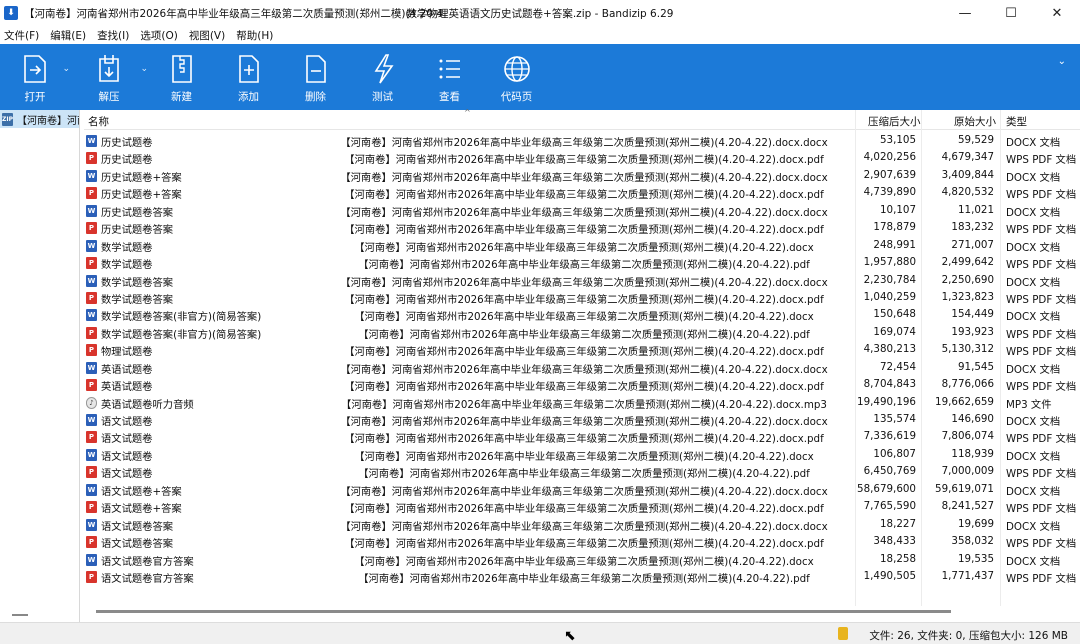 This screenshot has width=1080, height=644. I want to click on file-name: 语文试题卷答案, so click(137, 526).